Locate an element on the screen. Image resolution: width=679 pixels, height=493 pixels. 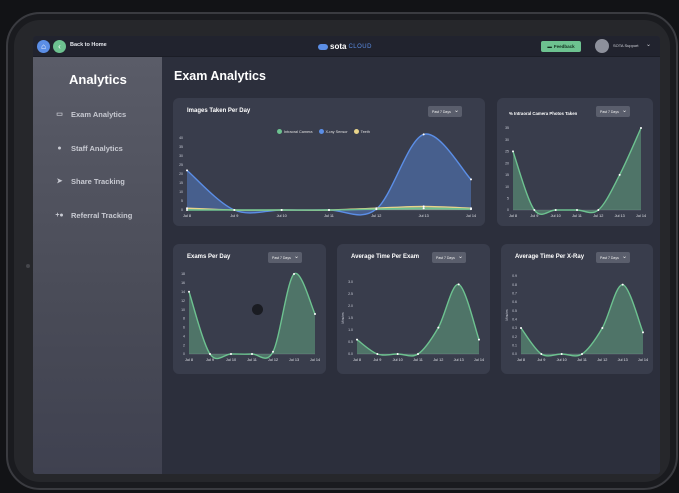
logo-sota-text: sota is located at coordinates (338, 46).